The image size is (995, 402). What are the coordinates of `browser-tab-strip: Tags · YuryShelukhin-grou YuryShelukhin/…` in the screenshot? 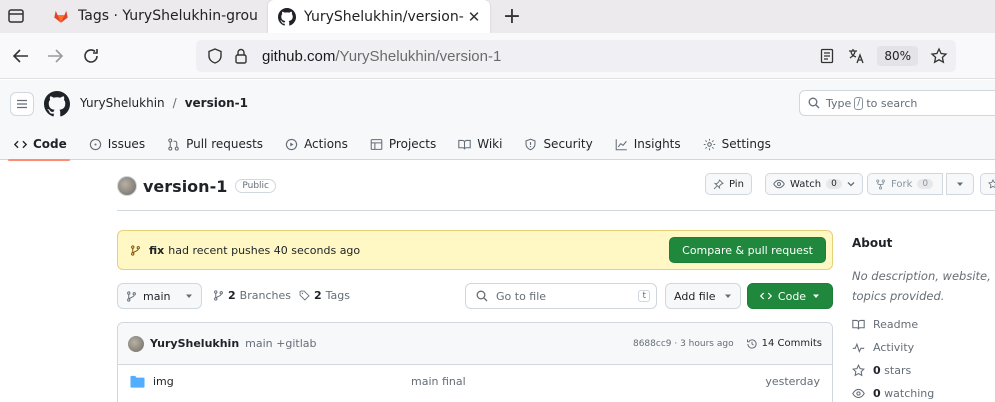 It's located at (497, 16).